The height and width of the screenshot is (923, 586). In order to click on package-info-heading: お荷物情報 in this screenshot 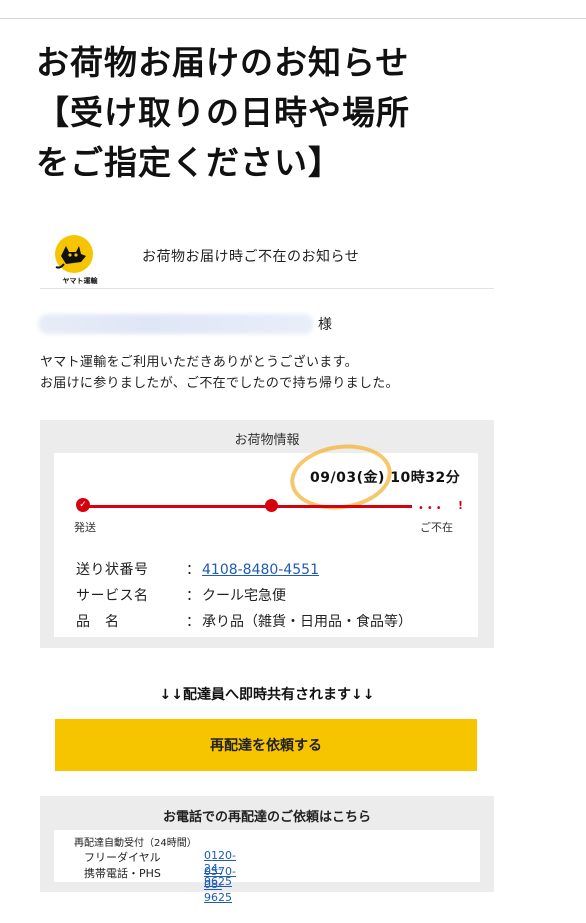, I will do `click(267, 440)`.